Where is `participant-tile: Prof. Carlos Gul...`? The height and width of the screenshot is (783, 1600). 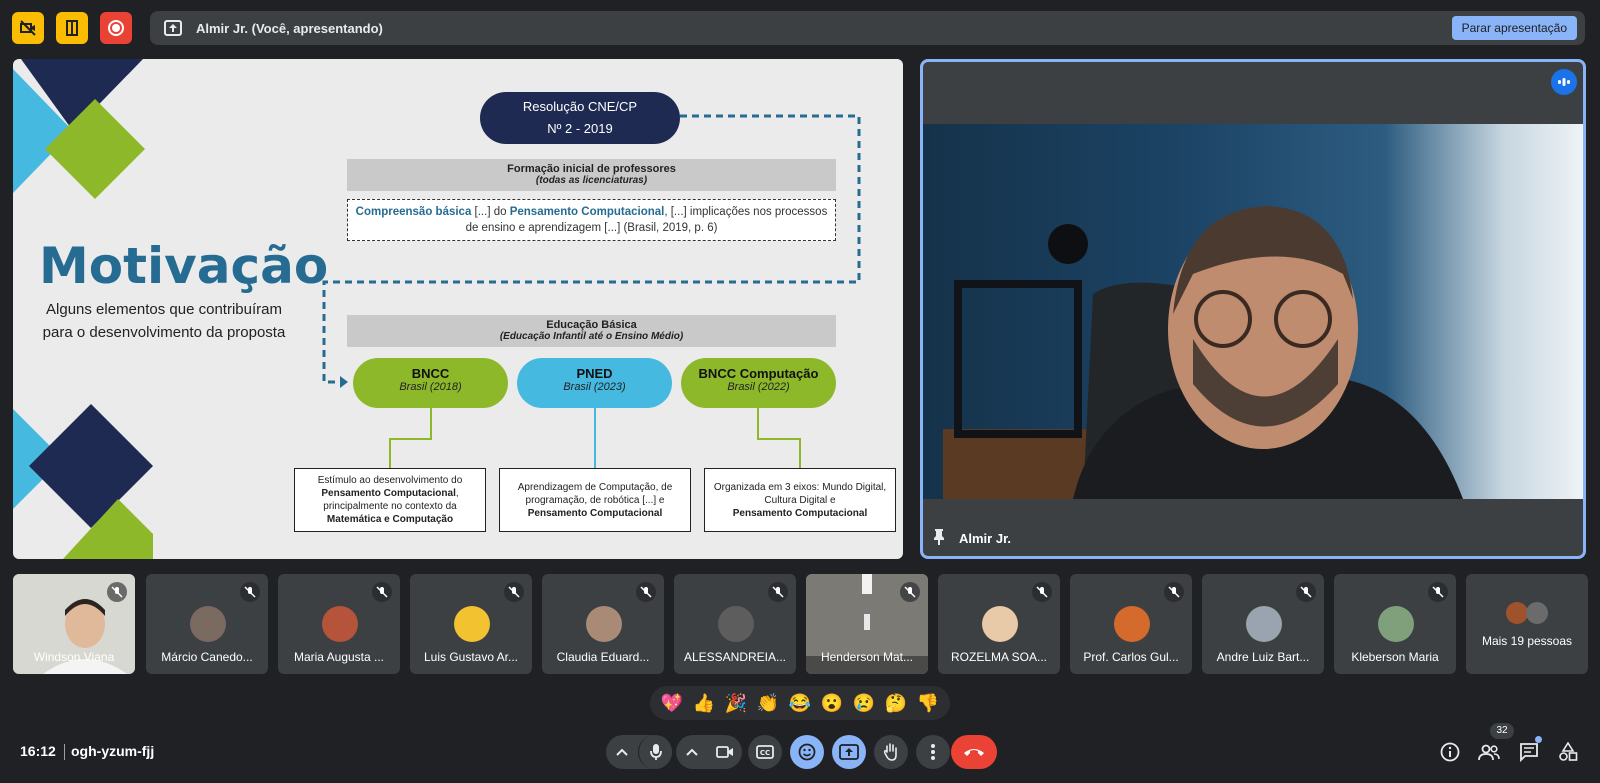 participant-tile: Prof. Carlos Gul... is located at coordinates (1131, 624).